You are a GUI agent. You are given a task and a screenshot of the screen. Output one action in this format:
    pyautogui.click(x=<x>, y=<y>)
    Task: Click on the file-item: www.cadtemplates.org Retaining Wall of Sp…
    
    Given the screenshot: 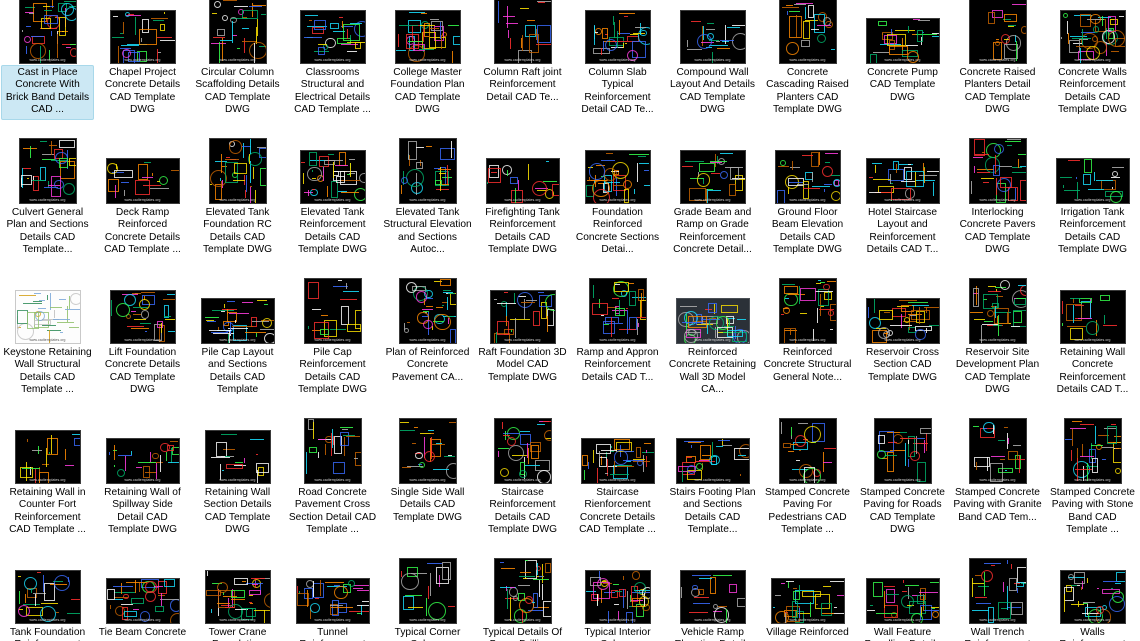 What is the action you would take?
    pyautogui.click(x=142, y=490)
    